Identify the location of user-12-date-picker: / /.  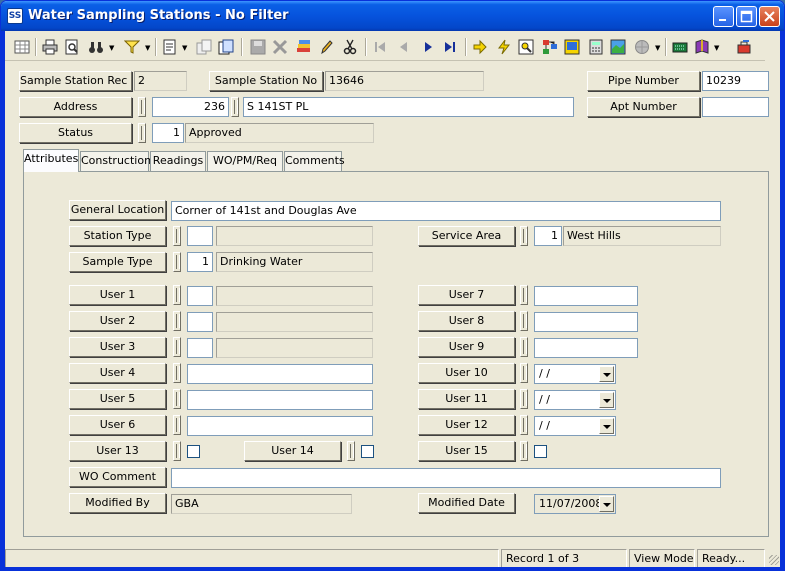
(575, 426).